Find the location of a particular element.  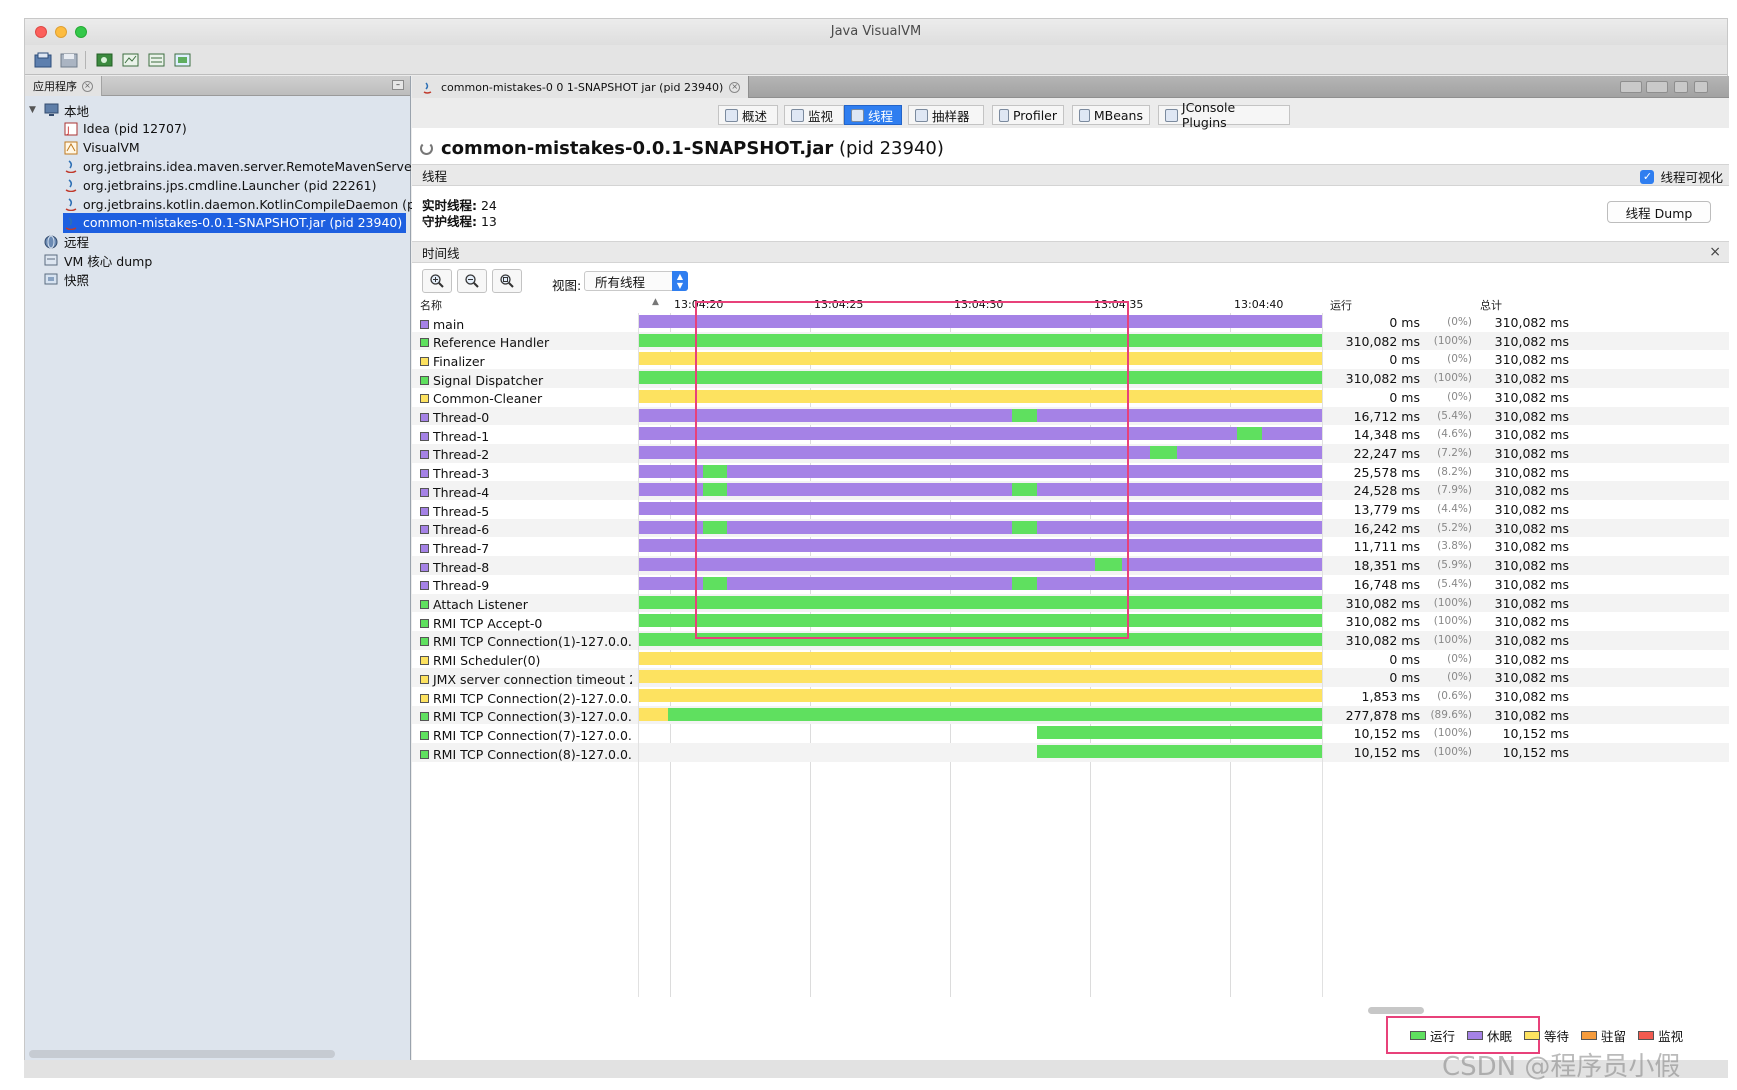

thread-row: Thread-6 16,242 ms (5.2%) 310,082 ms is located at coordinates (1070, 528).